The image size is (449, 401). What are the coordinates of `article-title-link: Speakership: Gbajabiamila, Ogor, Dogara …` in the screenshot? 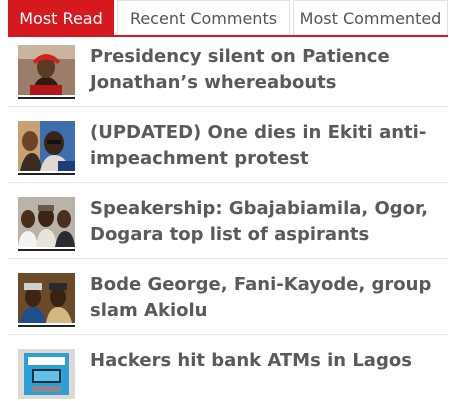 It's located at (266, 222).